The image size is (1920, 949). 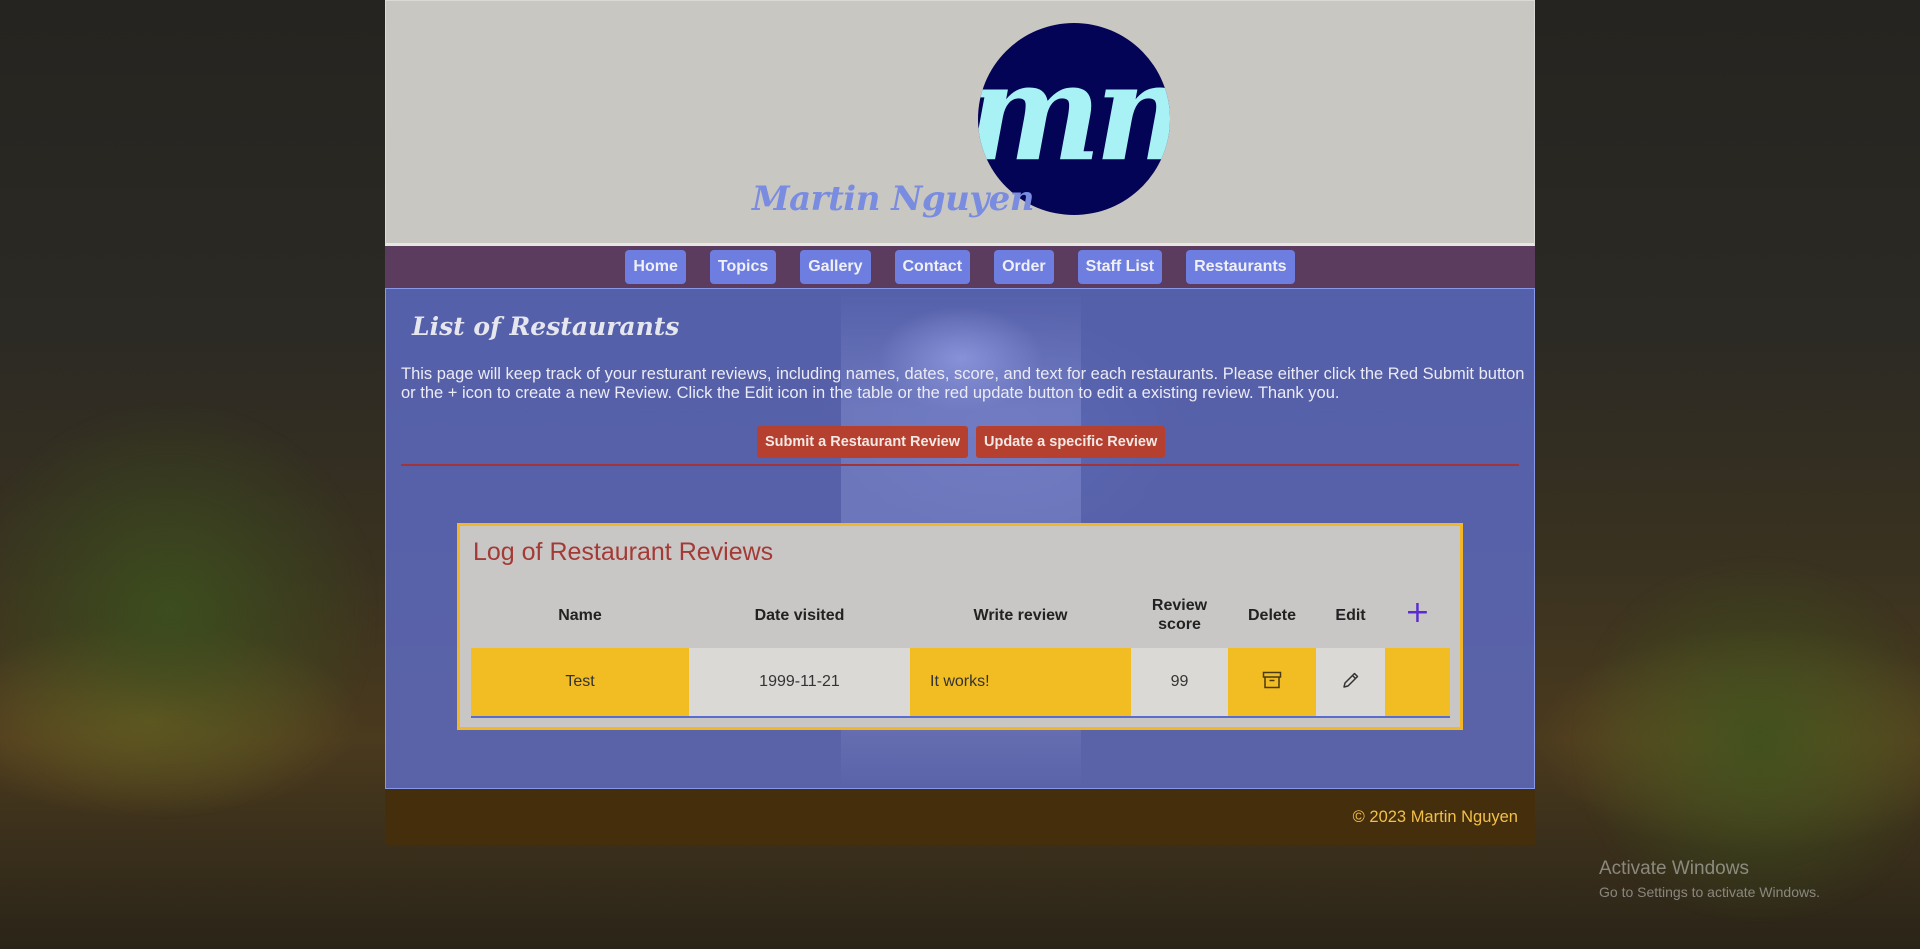 I want to click on col-date: Date visited, so click(x=799, y=615).